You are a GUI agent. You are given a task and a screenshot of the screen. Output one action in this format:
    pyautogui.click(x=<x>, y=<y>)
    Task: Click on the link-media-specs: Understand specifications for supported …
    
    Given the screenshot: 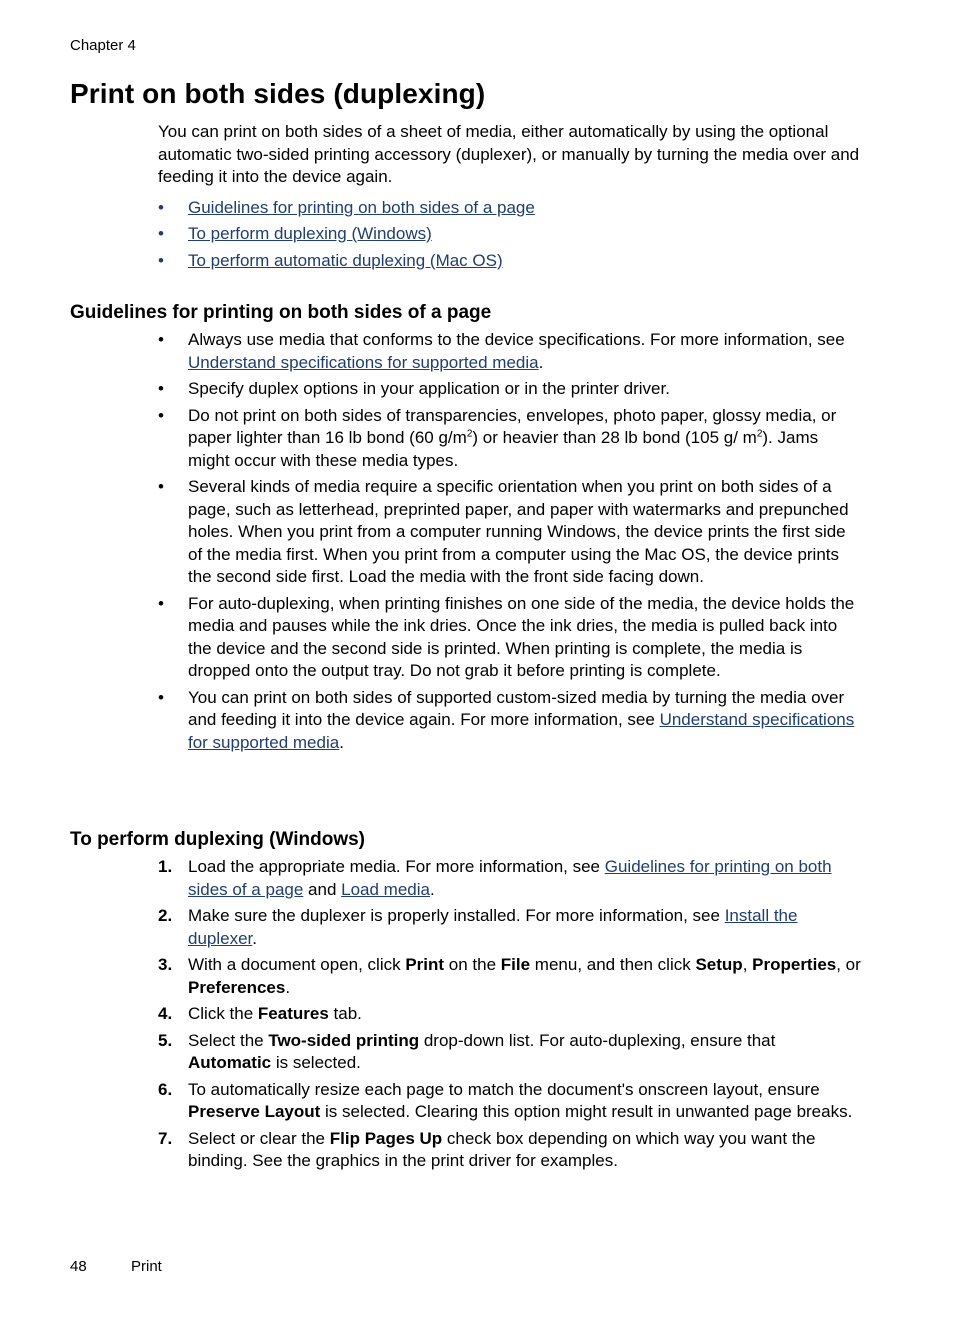 What is the action you would take?
    pyautogui.click(x=363, y=362)
    